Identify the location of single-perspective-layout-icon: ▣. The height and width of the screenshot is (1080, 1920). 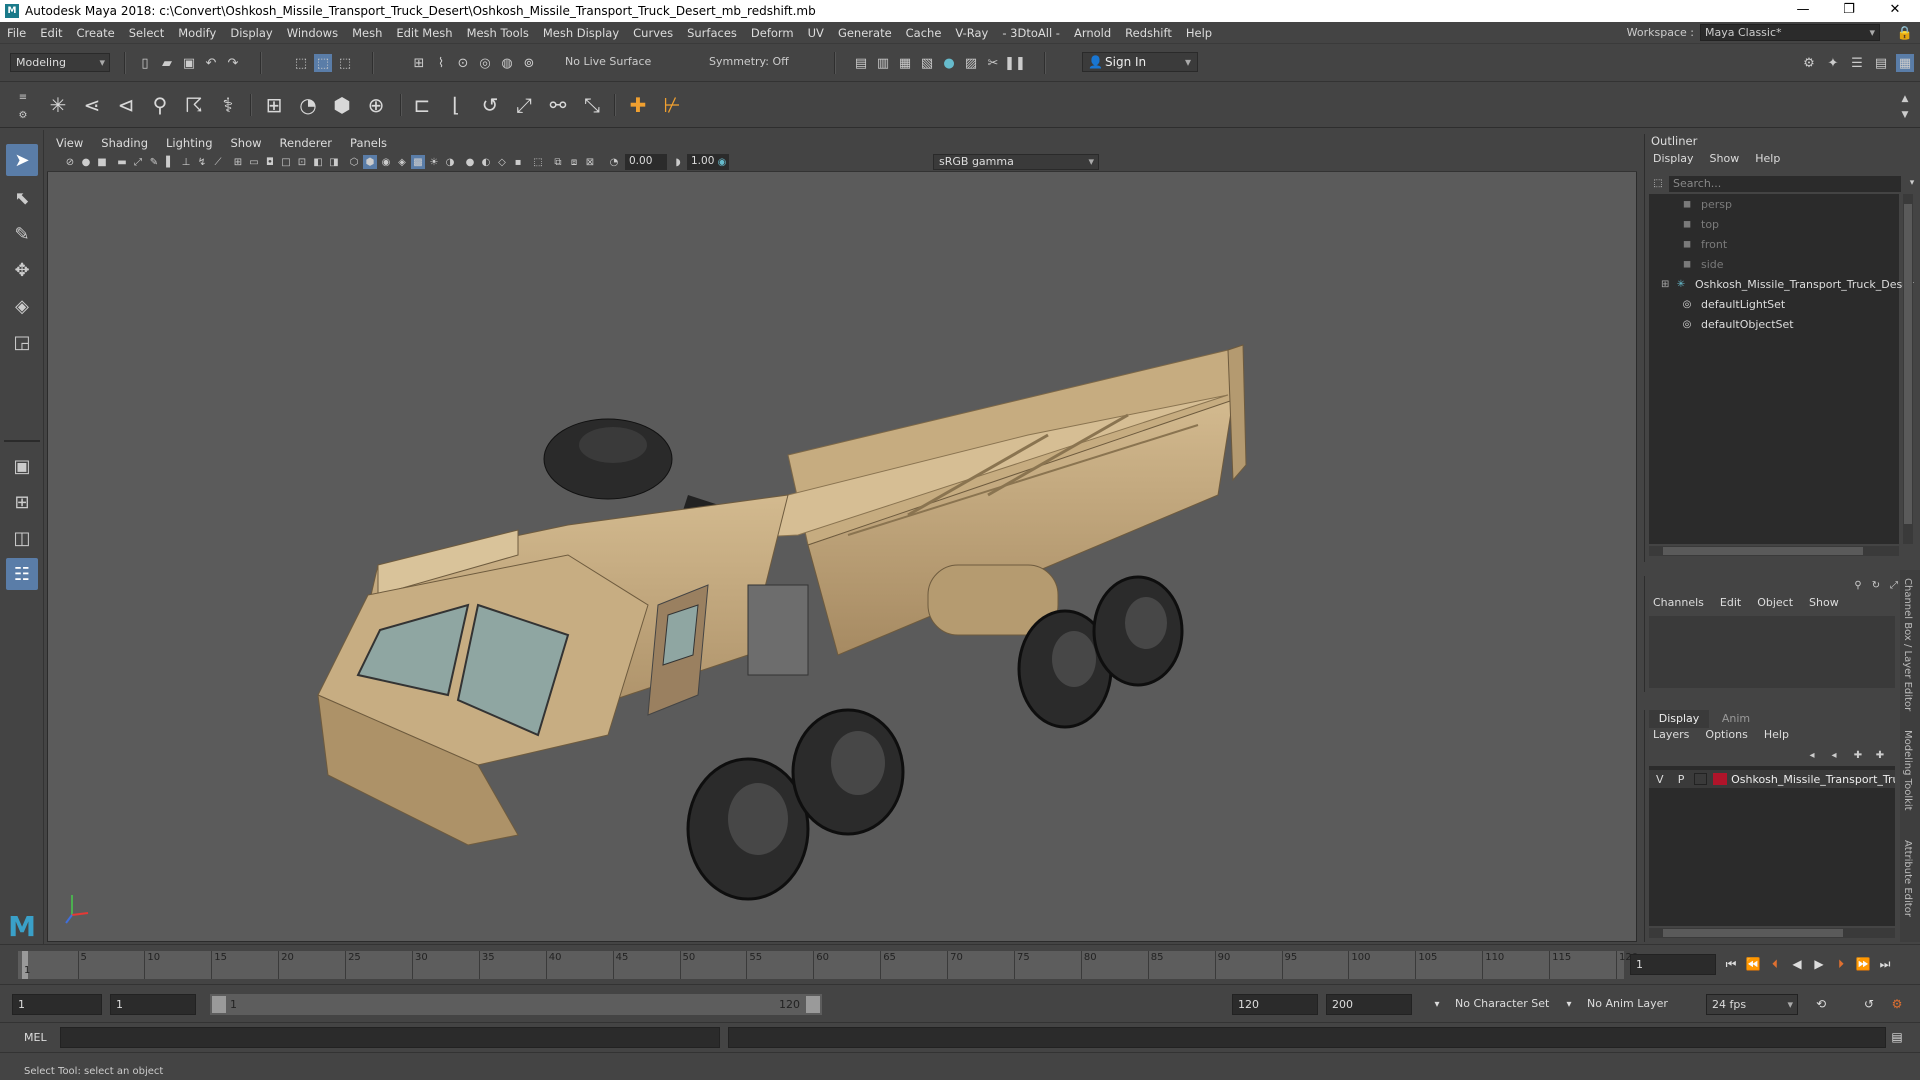
(22, 466).